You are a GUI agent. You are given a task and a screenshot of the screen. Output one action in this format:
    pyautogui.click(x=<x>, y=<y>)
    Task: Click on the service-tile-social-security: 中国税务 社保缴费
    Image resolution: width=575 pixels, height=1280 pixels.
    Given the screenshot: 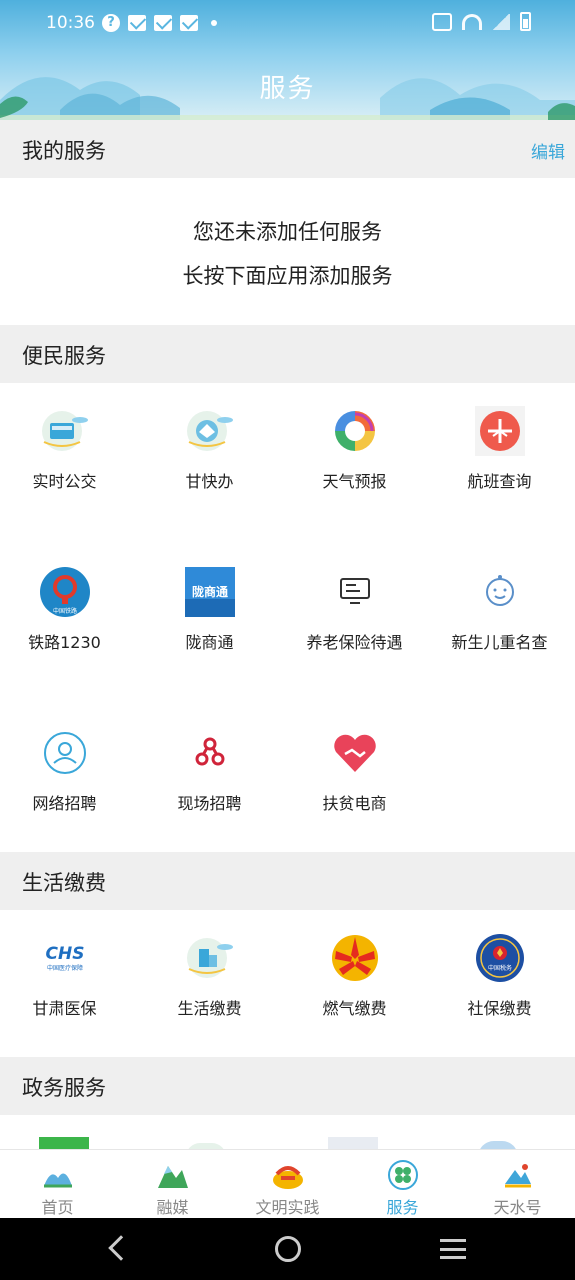 What is the action you would take?
    pyautogui.click(x=499, y=976)
    